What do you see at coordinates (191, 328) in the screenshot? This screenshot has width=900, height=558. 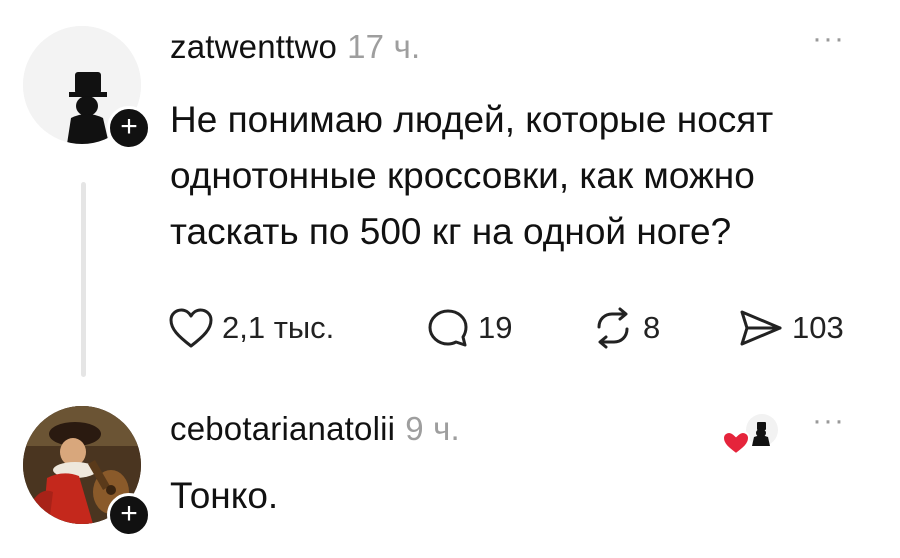 I see `heart-icon` at bounding box center [191, 328].